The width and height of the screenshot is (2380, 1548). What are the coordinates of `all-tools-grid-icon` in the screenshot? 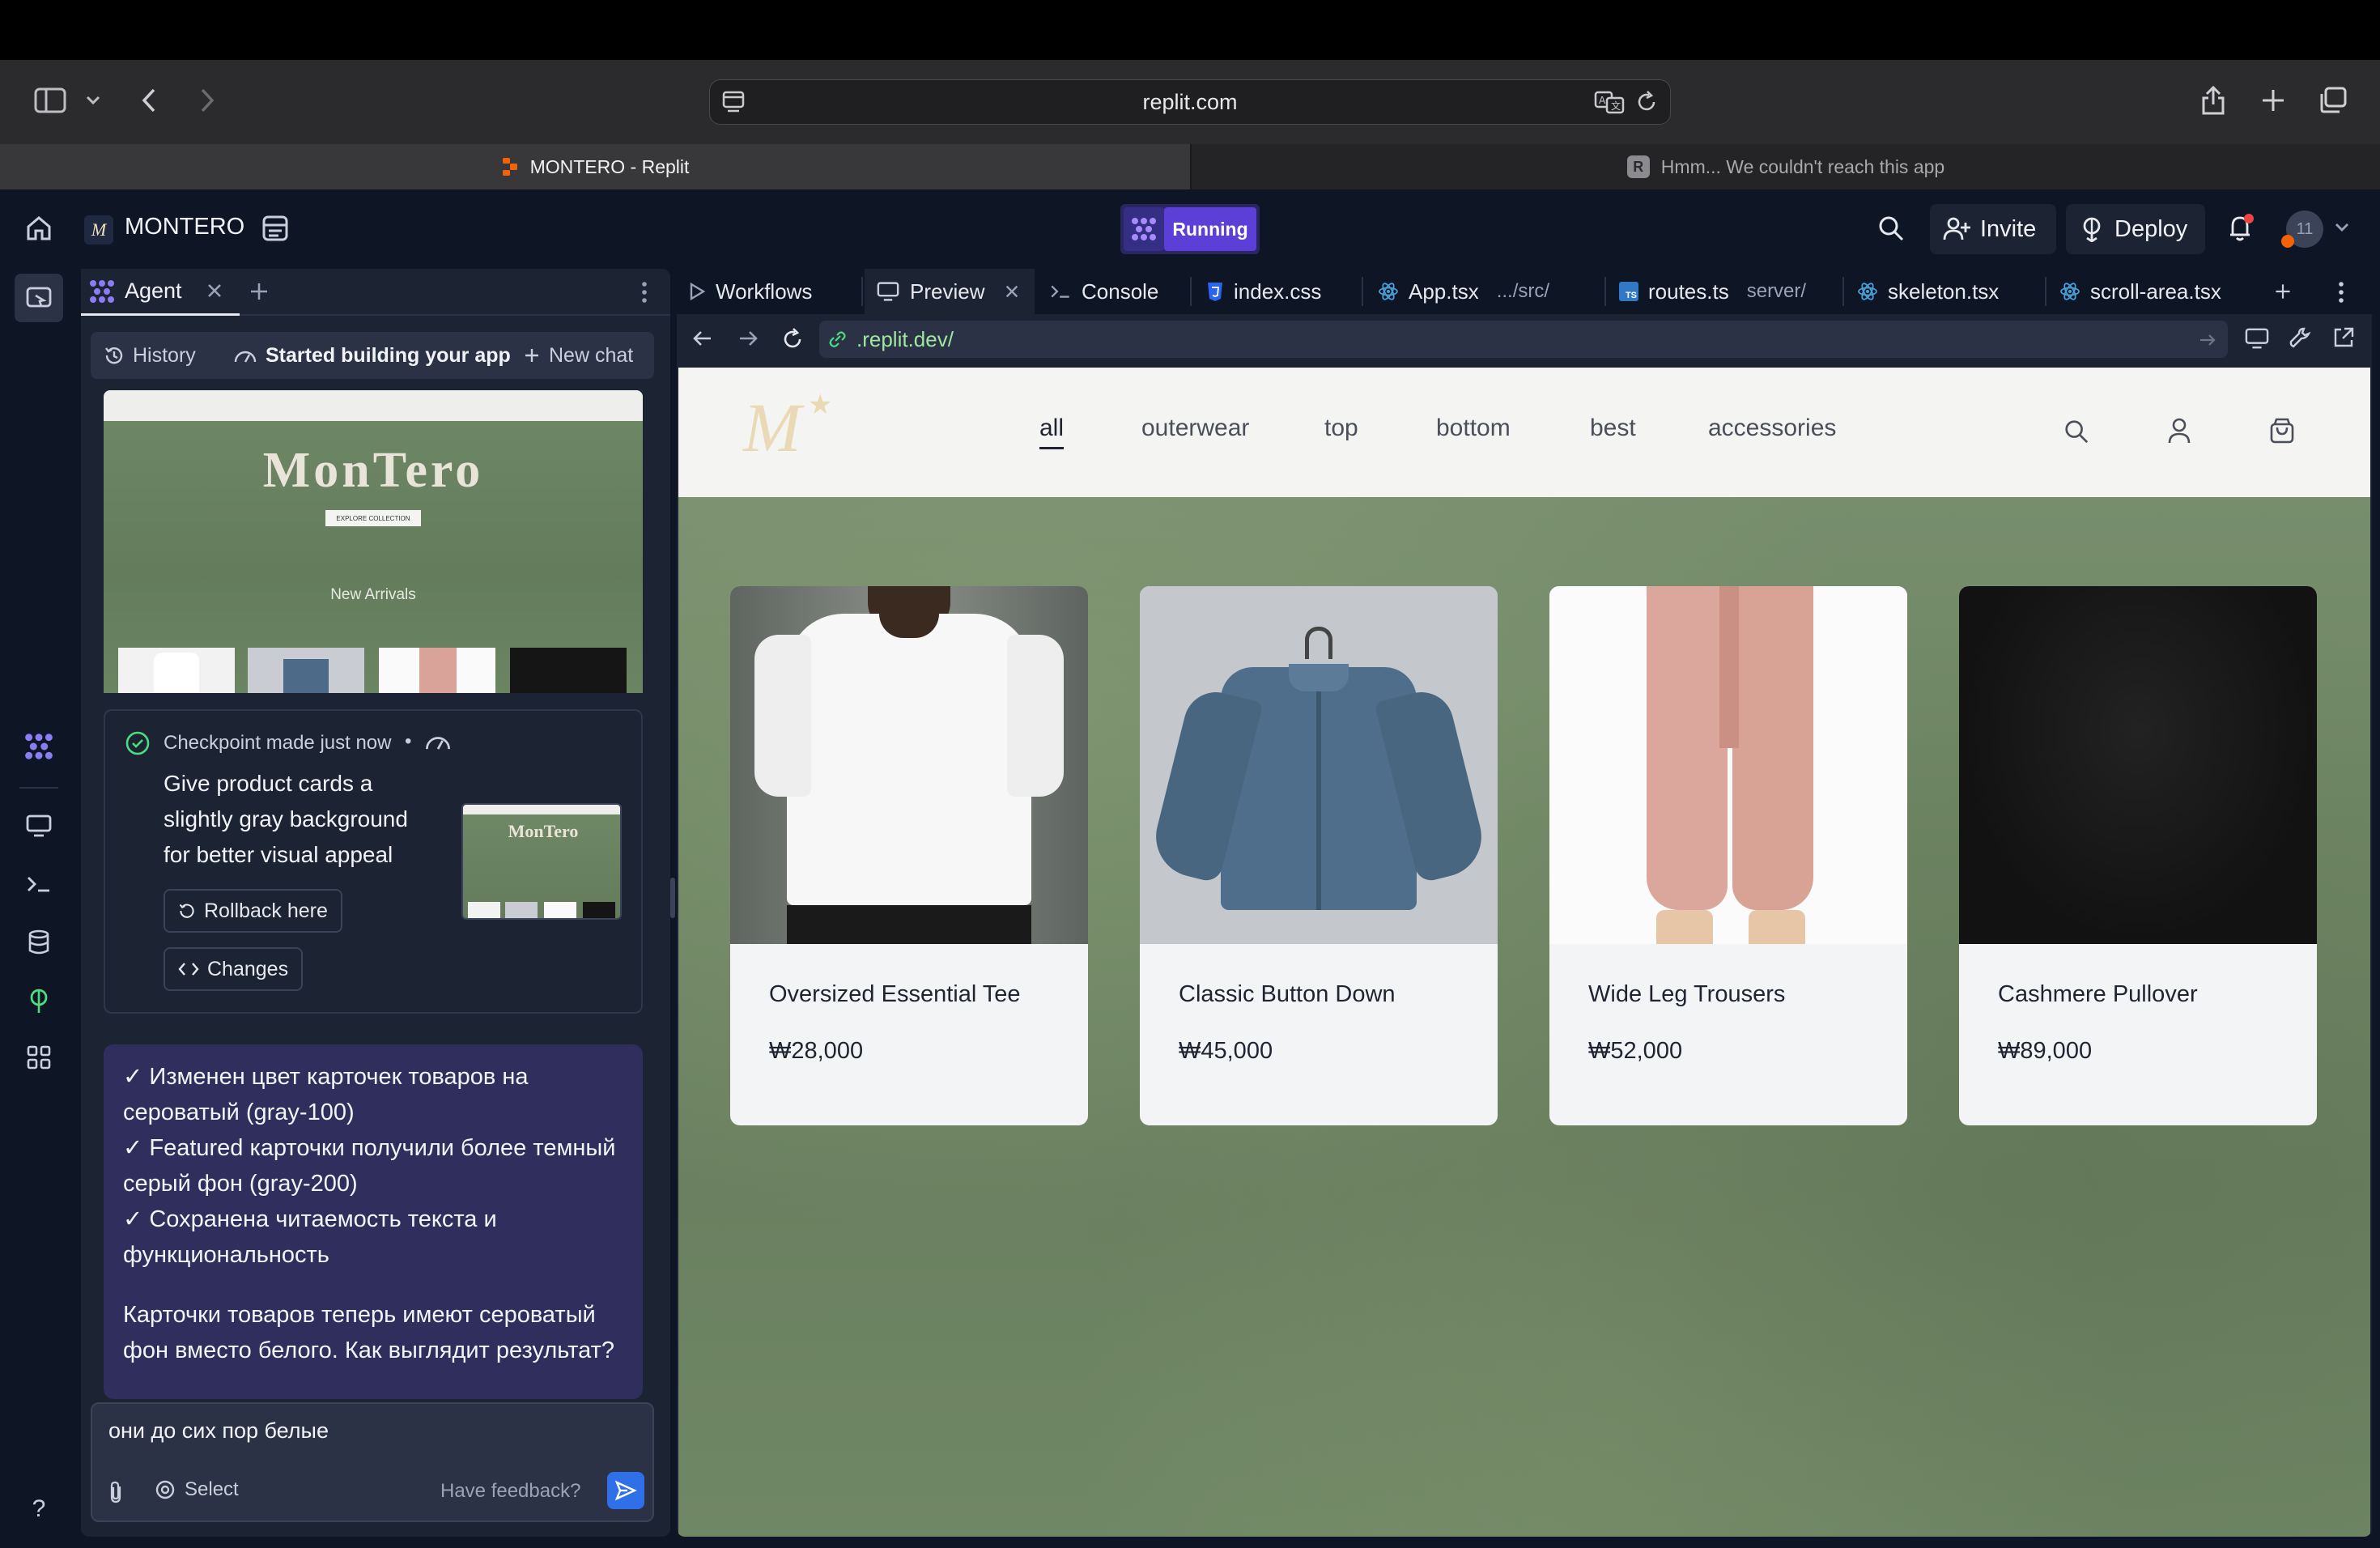 It's located at (38, 1057).